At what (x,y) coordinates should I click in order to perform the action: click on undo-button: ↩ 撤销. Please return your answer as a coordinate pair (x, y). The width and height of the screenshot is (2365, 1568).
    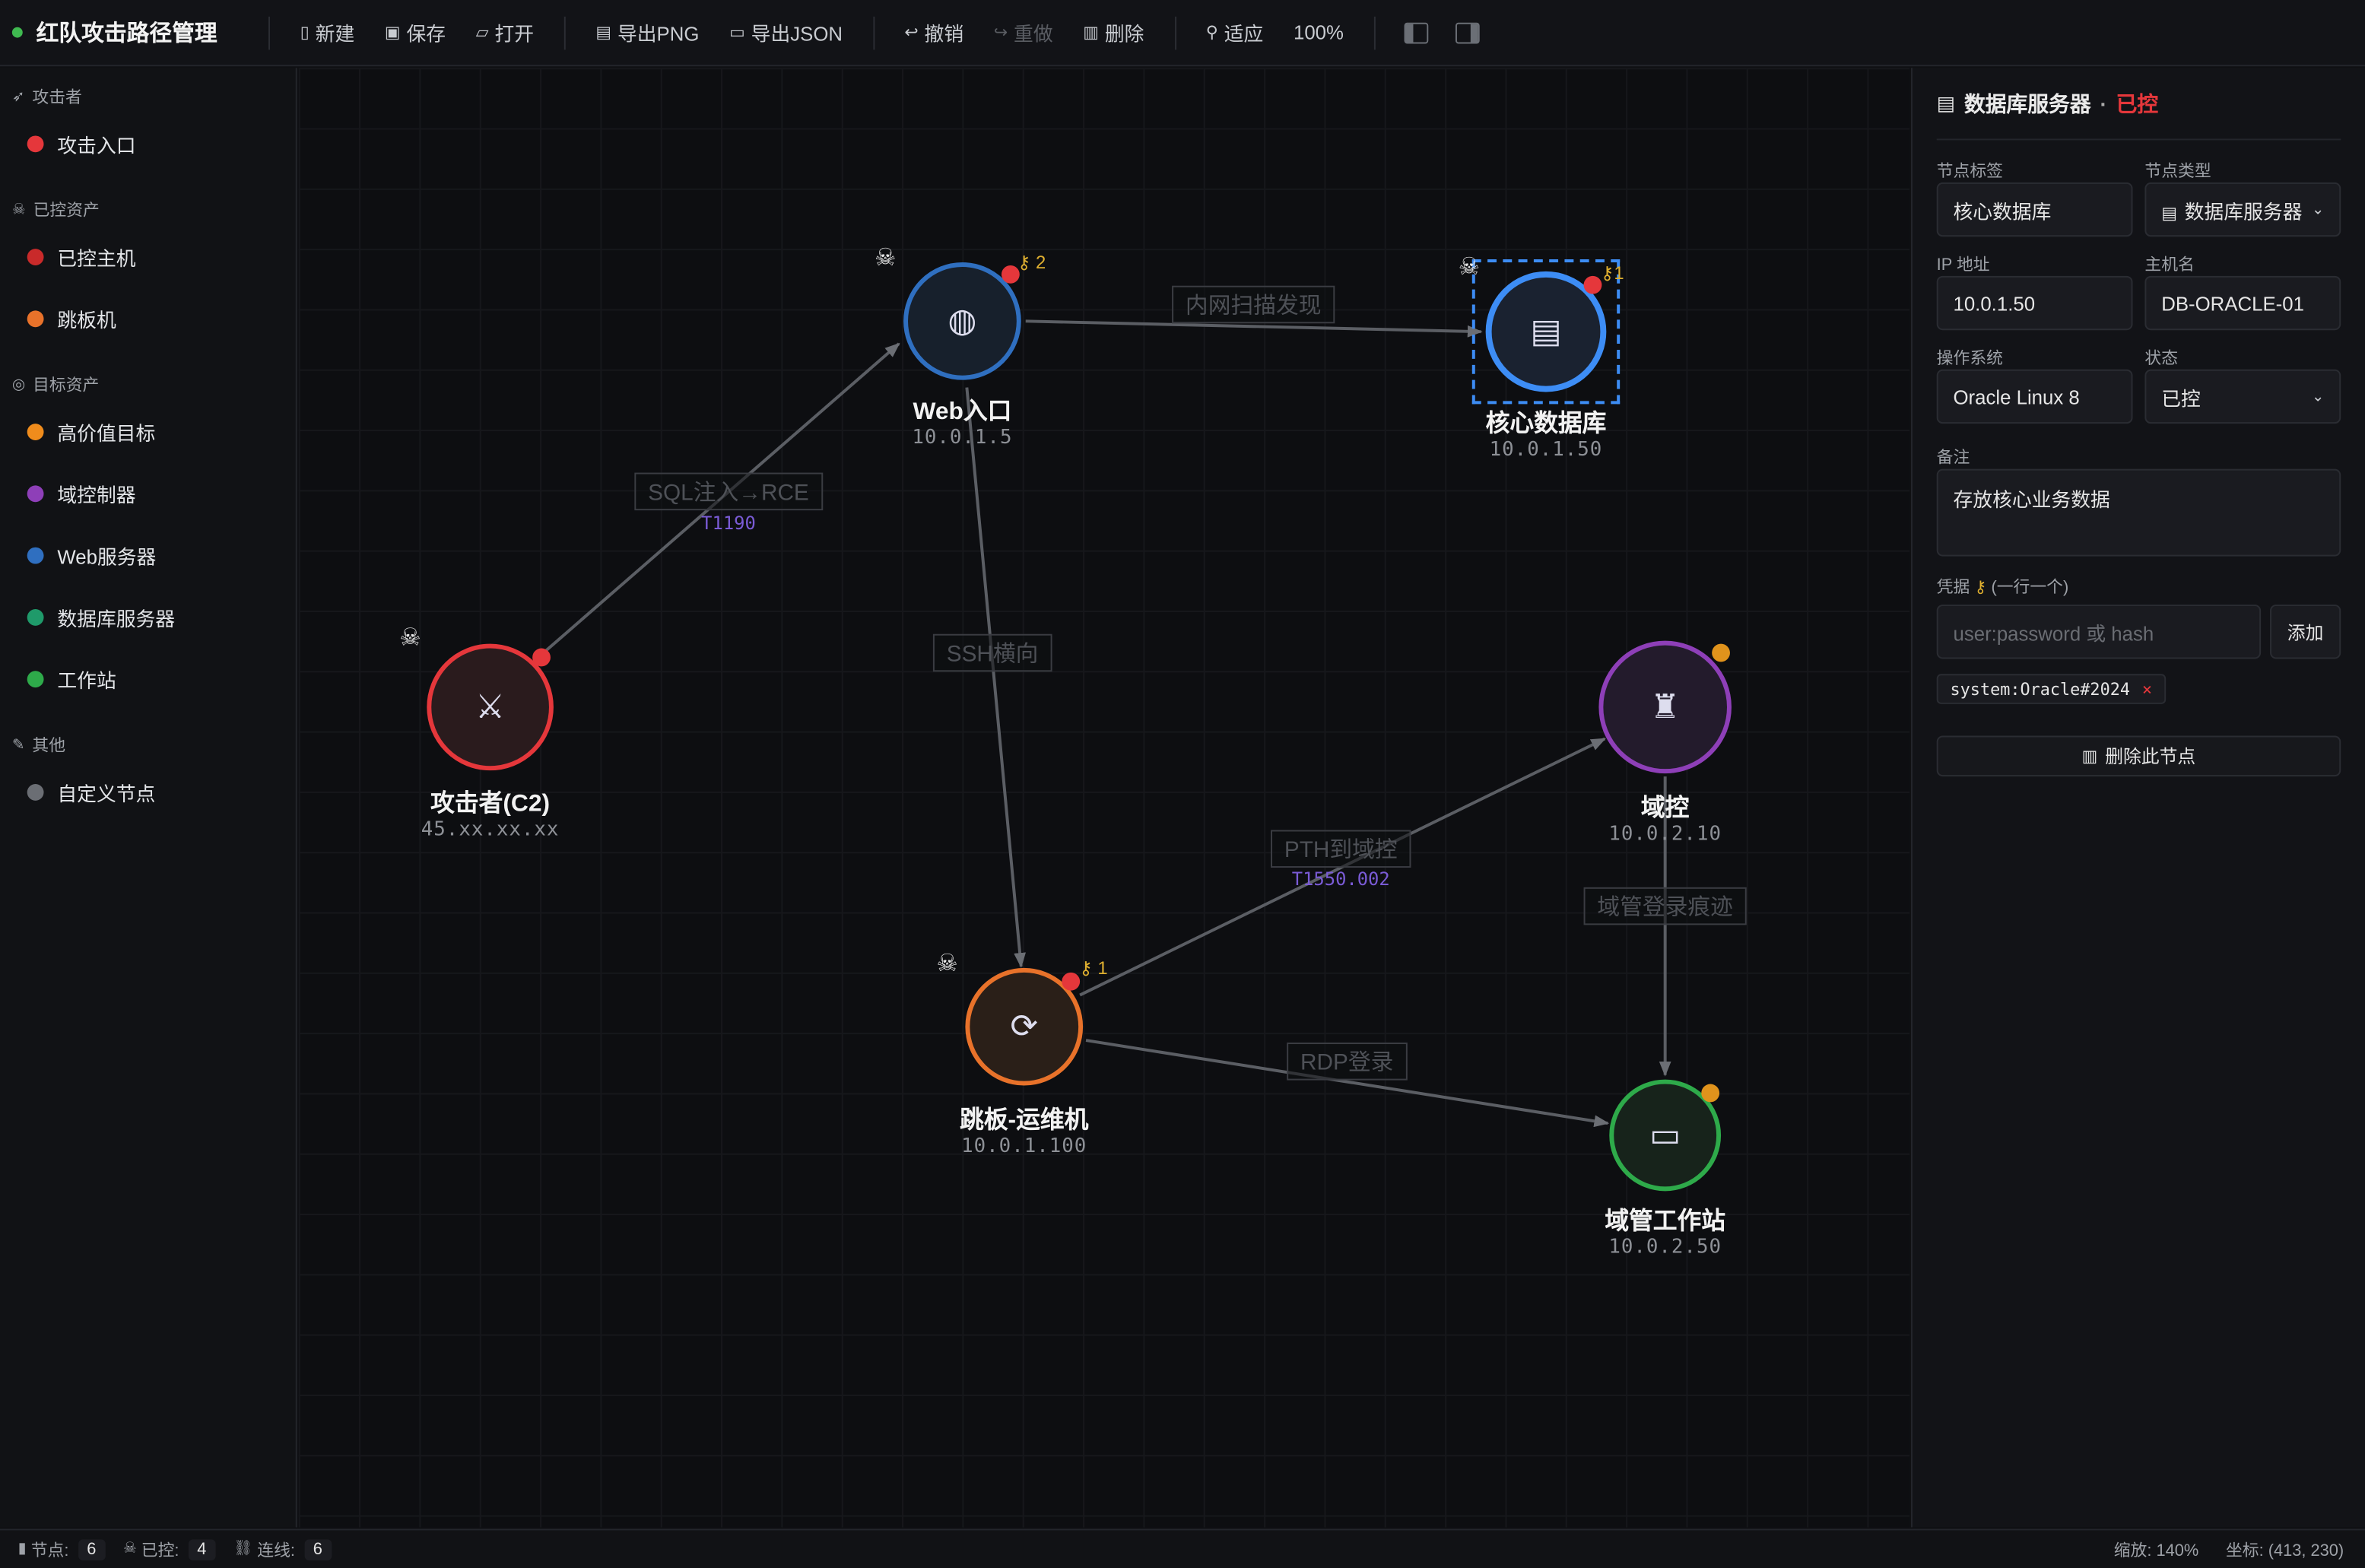
    Looking at the image, I should click on (933, 32).